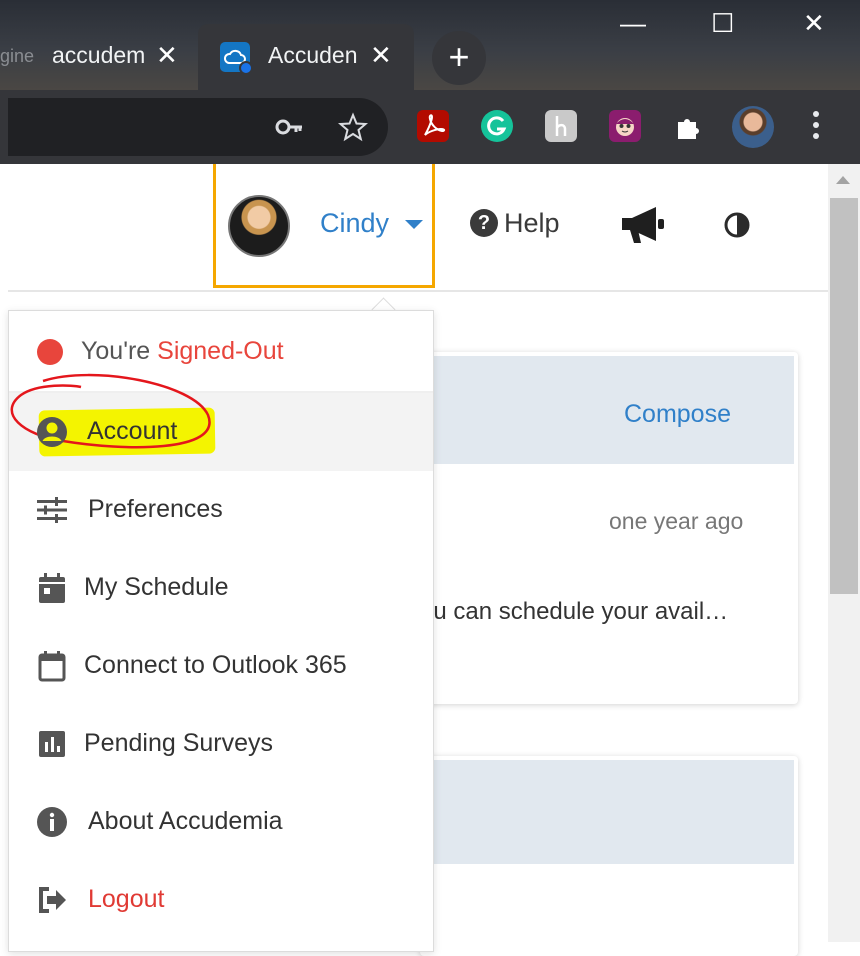 Image resolution: width=860 pixels, height=956 pixels. Describe the element at coordinates (52, 900) in the screenshot. I see `logout-icon` at that location.